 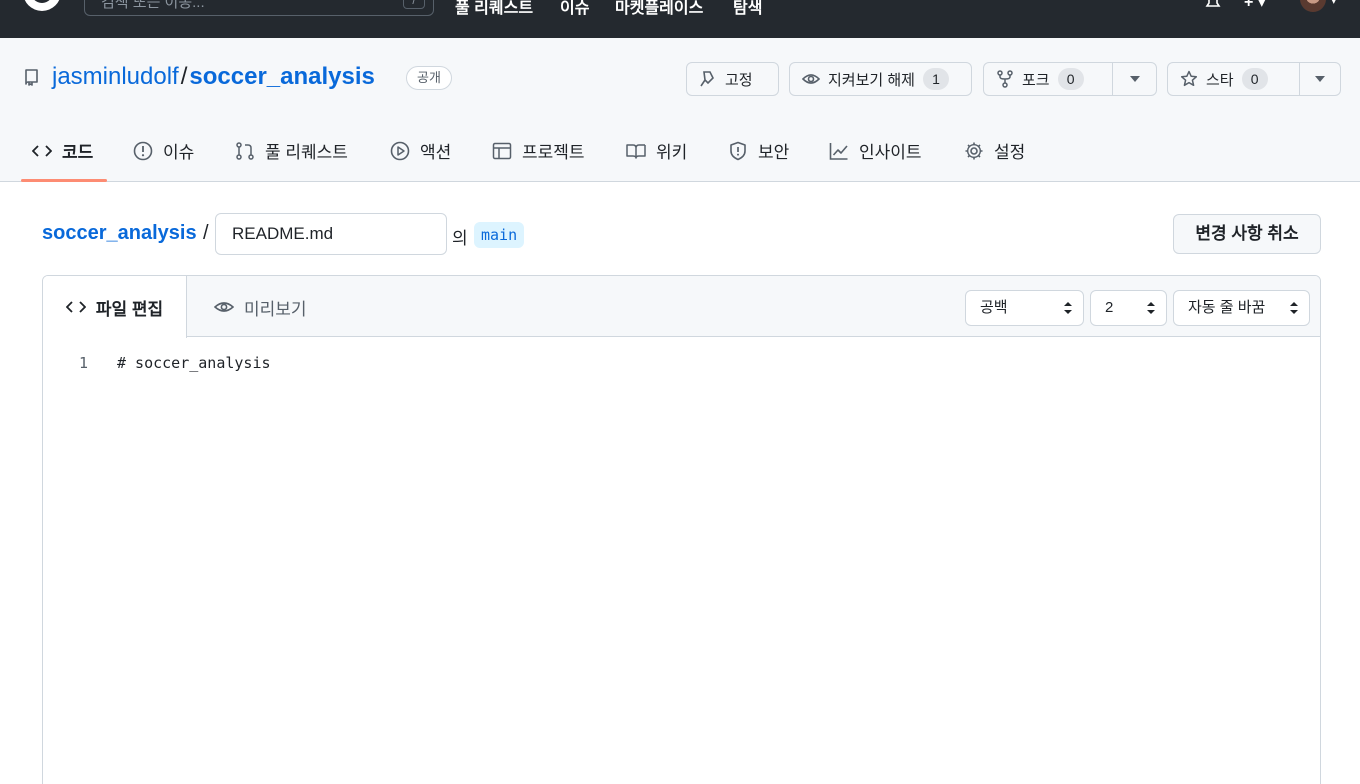 What do you see at coordinates (119, 233) in the screenshot?
I see `breadcrumb-repo-link: soccer_analysis` at bounding box center [119, 233].